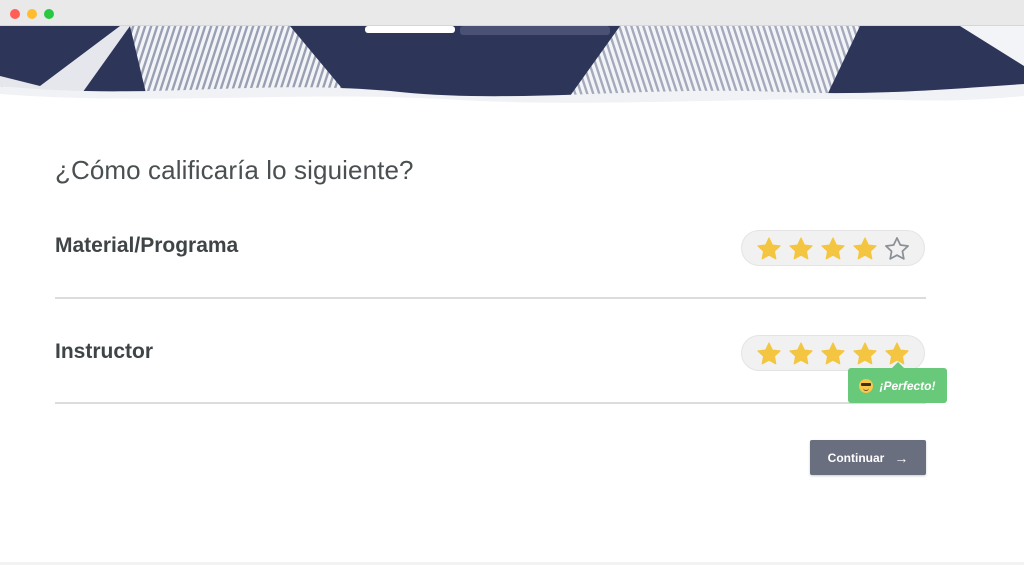 This screenshot has width=1024, height=565. Describe the element at coordinates (866, 385) in the screenshot. I see `sunglasses-emoji-icon` at that location.